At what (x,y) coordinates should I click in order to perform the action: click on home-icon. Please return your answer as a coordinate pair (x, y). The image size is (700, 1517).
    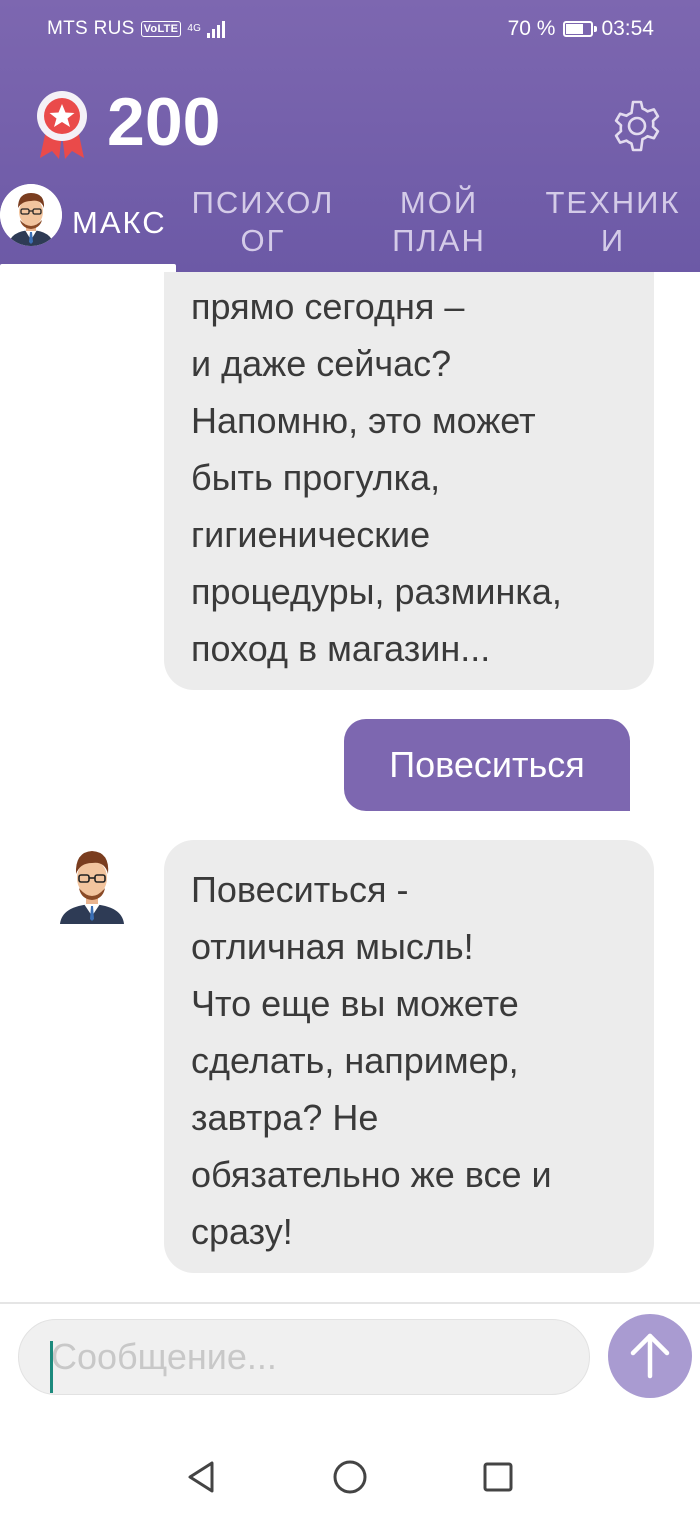
    Looking at the image, I should click on (350, 1477).